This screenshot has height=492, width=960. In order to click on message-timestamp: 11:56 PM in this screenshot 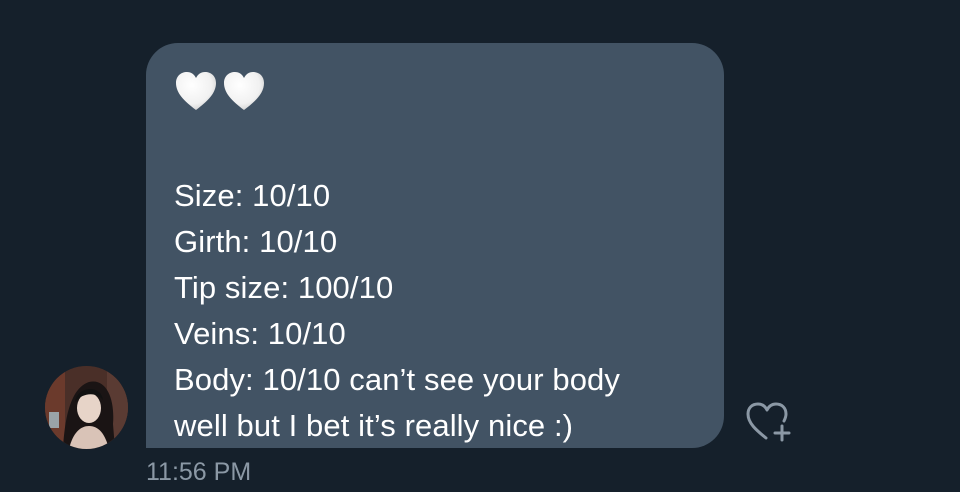, I will do `click(199, 472)`.